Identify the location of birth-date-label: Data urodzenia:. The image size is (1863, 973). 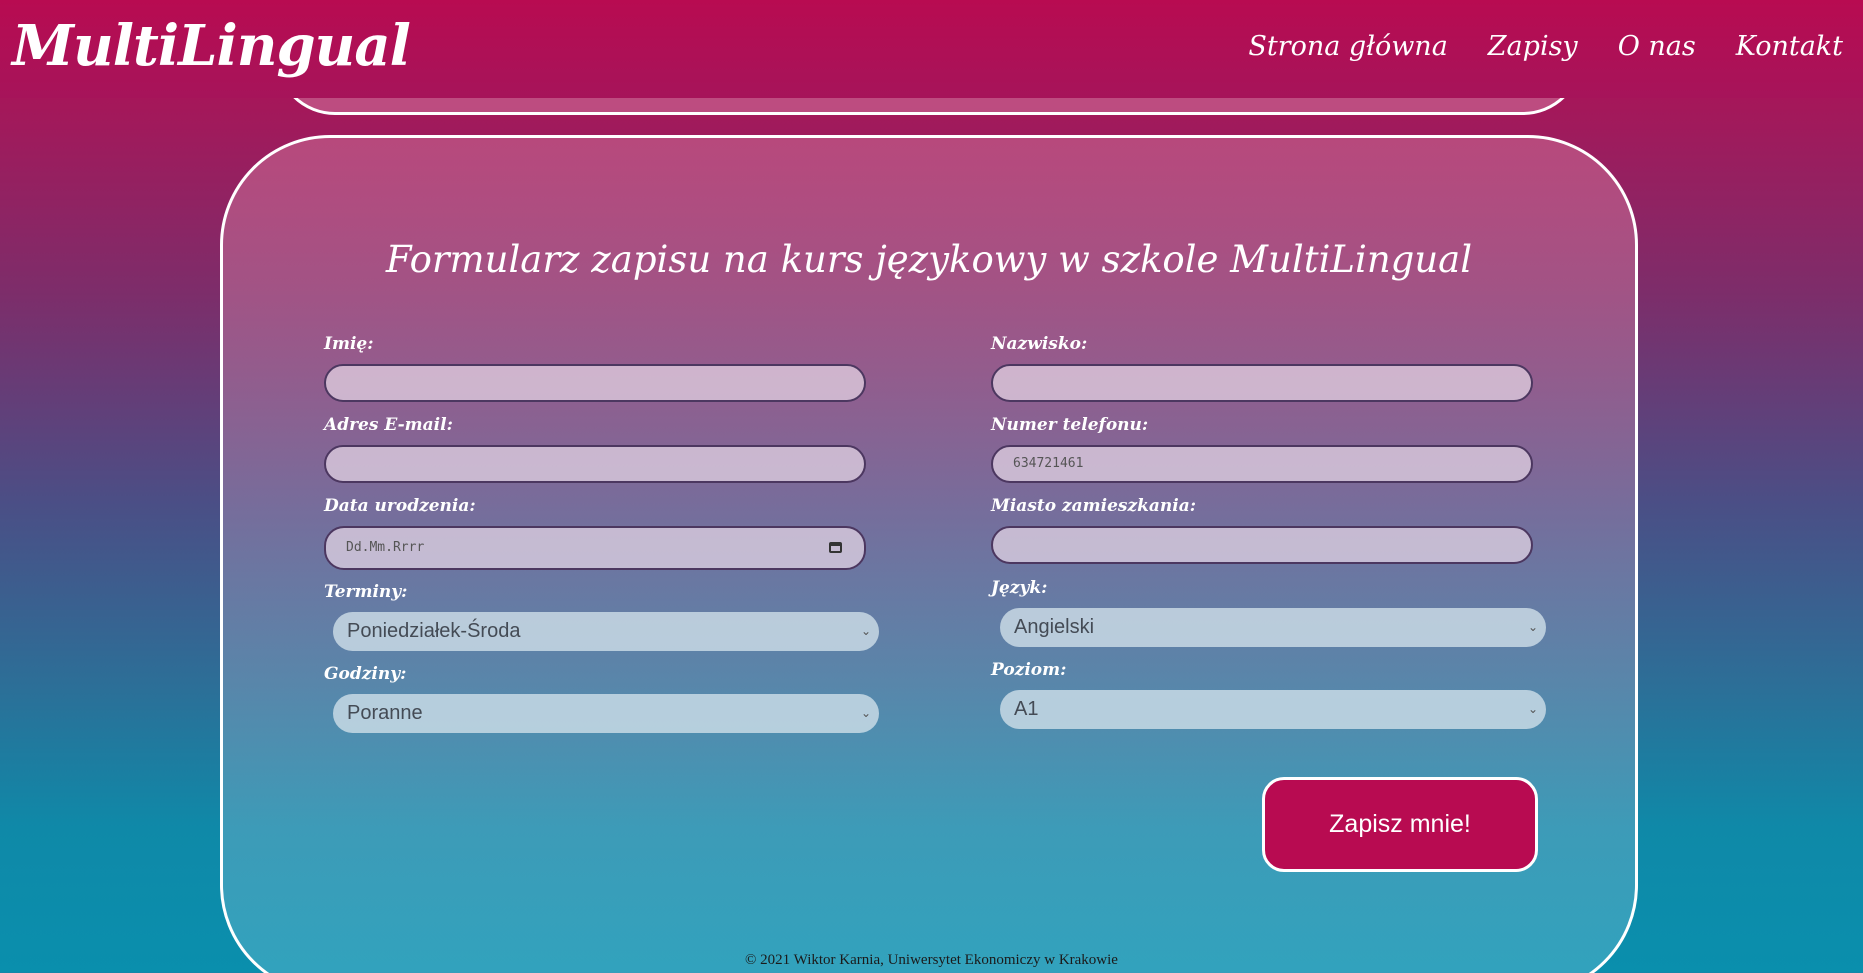
(400, 506).